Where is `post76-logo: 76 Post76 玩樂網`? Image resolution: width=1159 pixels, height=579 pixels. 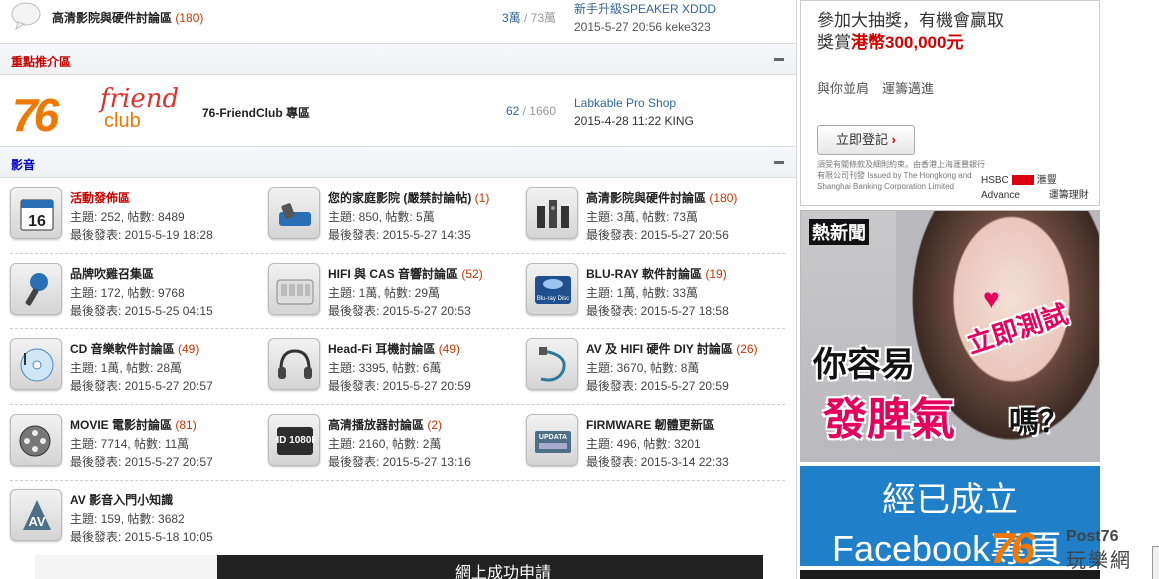
post76-logo: 76 Post76 玩樂網 is located at coordinates (1065, 548).